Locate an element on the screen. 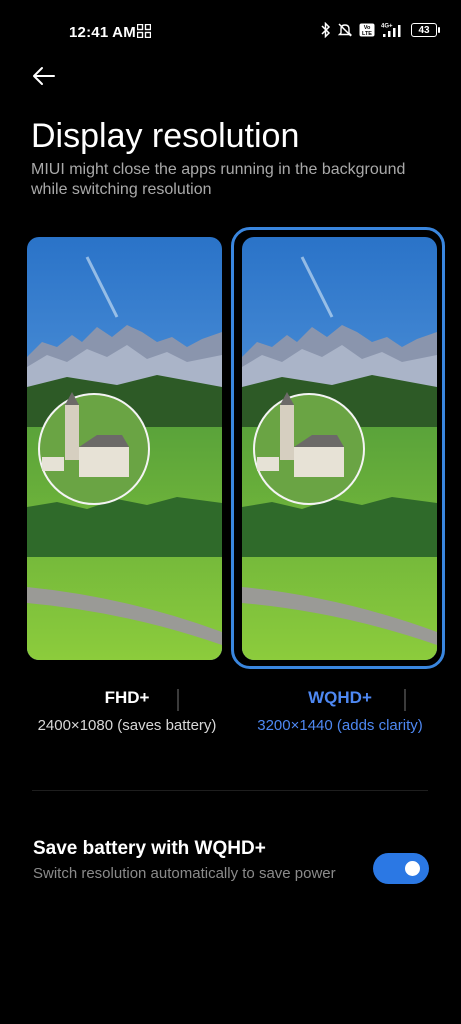  signal-icon: 4G+ is located at coordinates (391, 30).